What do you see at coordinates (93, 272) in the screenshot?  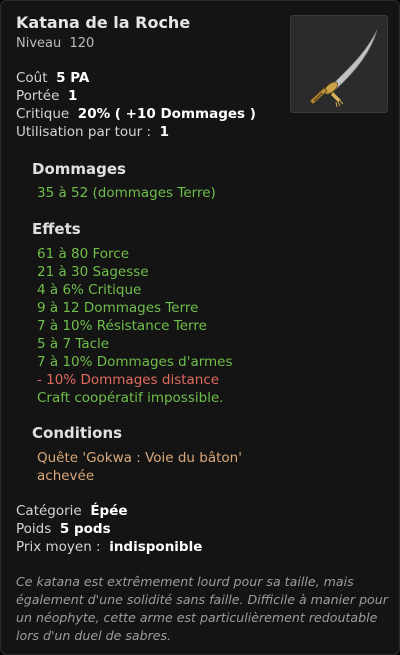 I see `effect-line: 21 à 30 Sagesse` at bounding box center [93, 272].